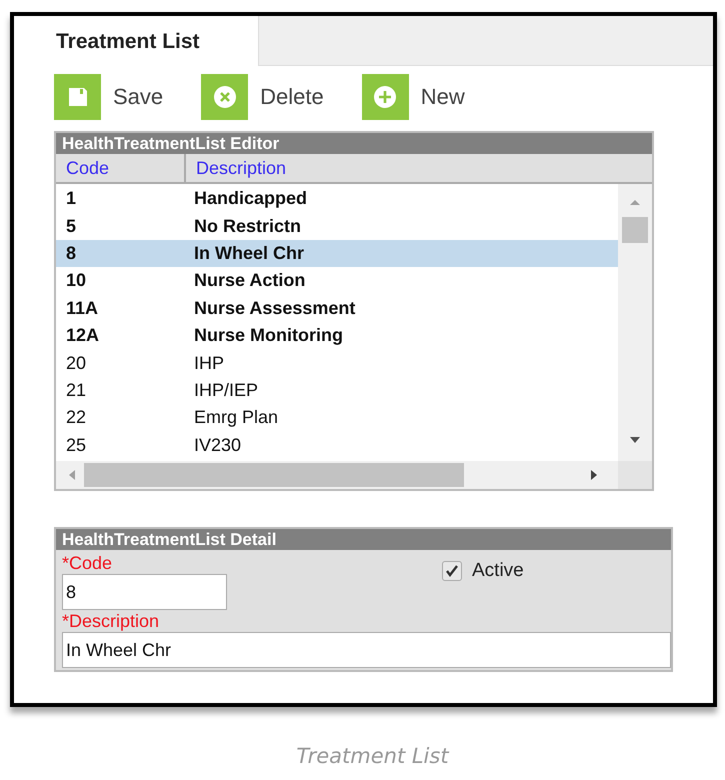  I want to click on save-button: Save, so click(109, 97).